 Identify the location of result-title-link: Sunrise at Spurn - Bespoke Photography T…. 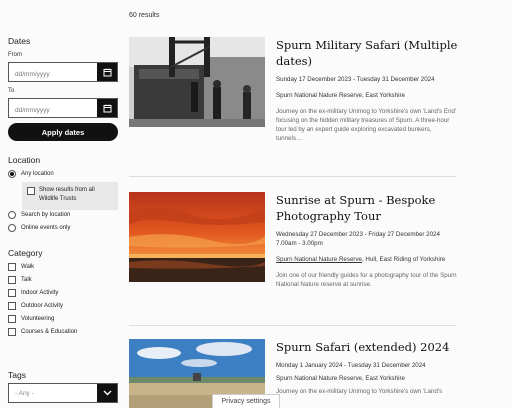
(367, 208).